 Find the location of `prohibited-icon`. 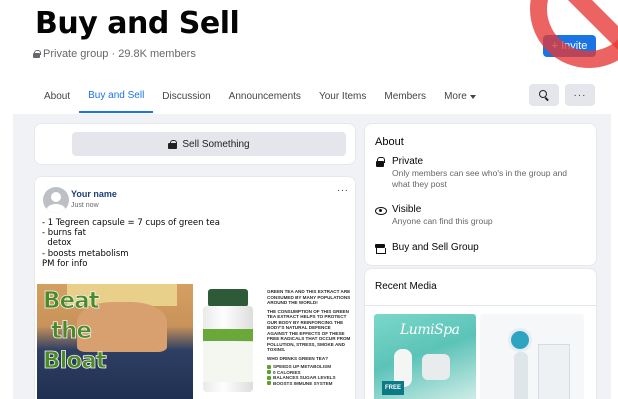

prohibited-icon is located at coordinates (574, 34).